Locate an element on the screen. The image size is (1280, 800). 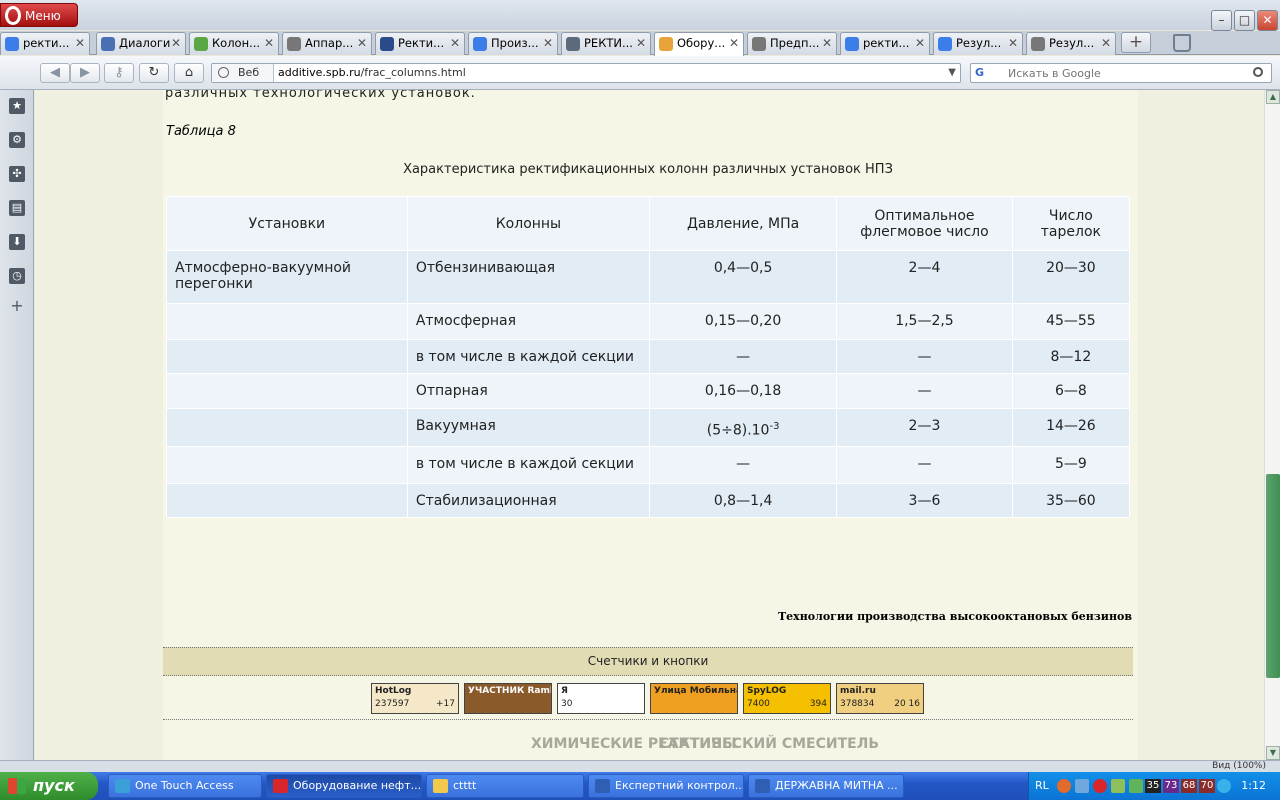
tray-counter-2: 73 is located at coordinates (1171, 786).